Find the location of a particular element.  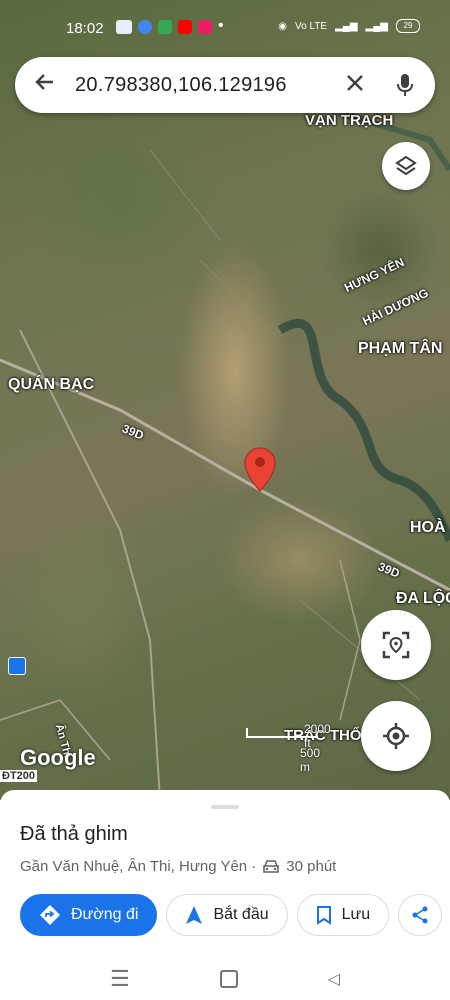

system-icons: ◉ Vo LTE ▂▄▆ ▂▄▆ 29 is located at coordinates (349, 26).